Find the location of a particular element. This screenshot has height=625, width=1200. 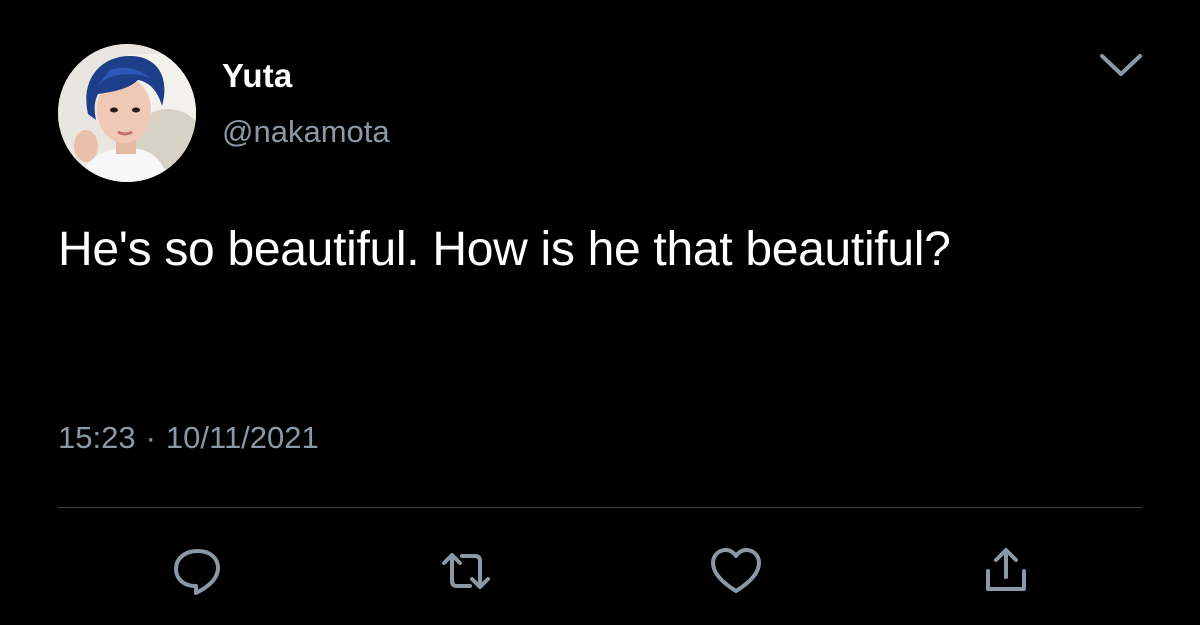

retweet-icon is located at coordinates (466, 571).